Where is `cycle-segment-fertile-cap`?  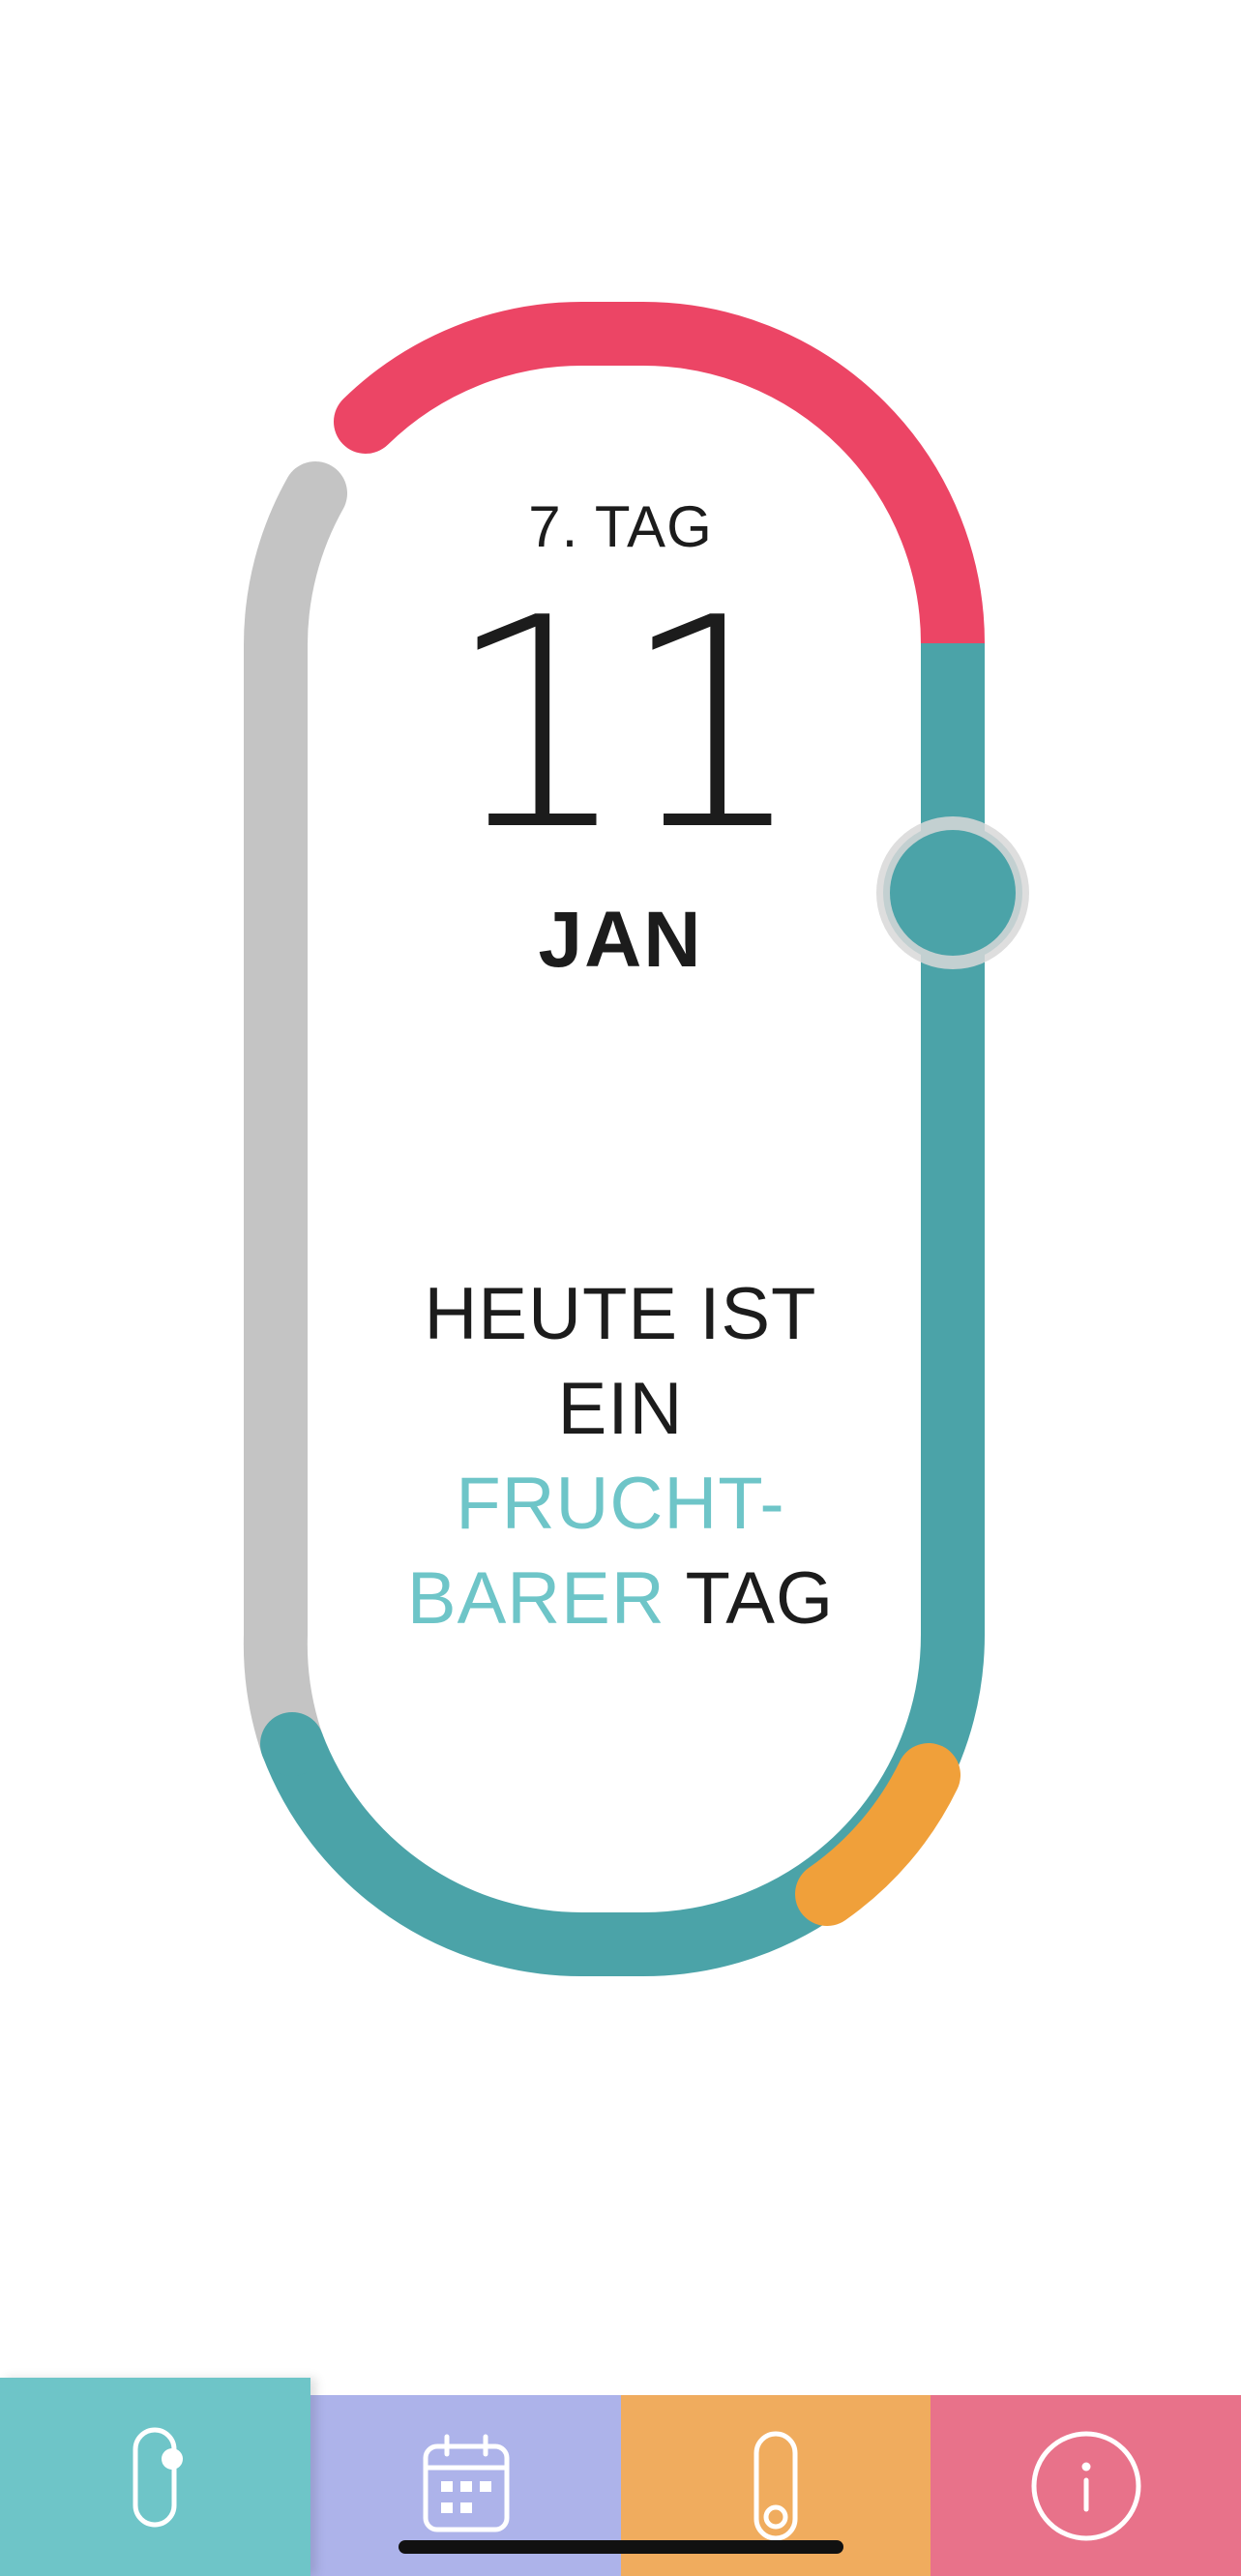
cycle-segment-fertile-cap is located at coordinates (292, 1744).